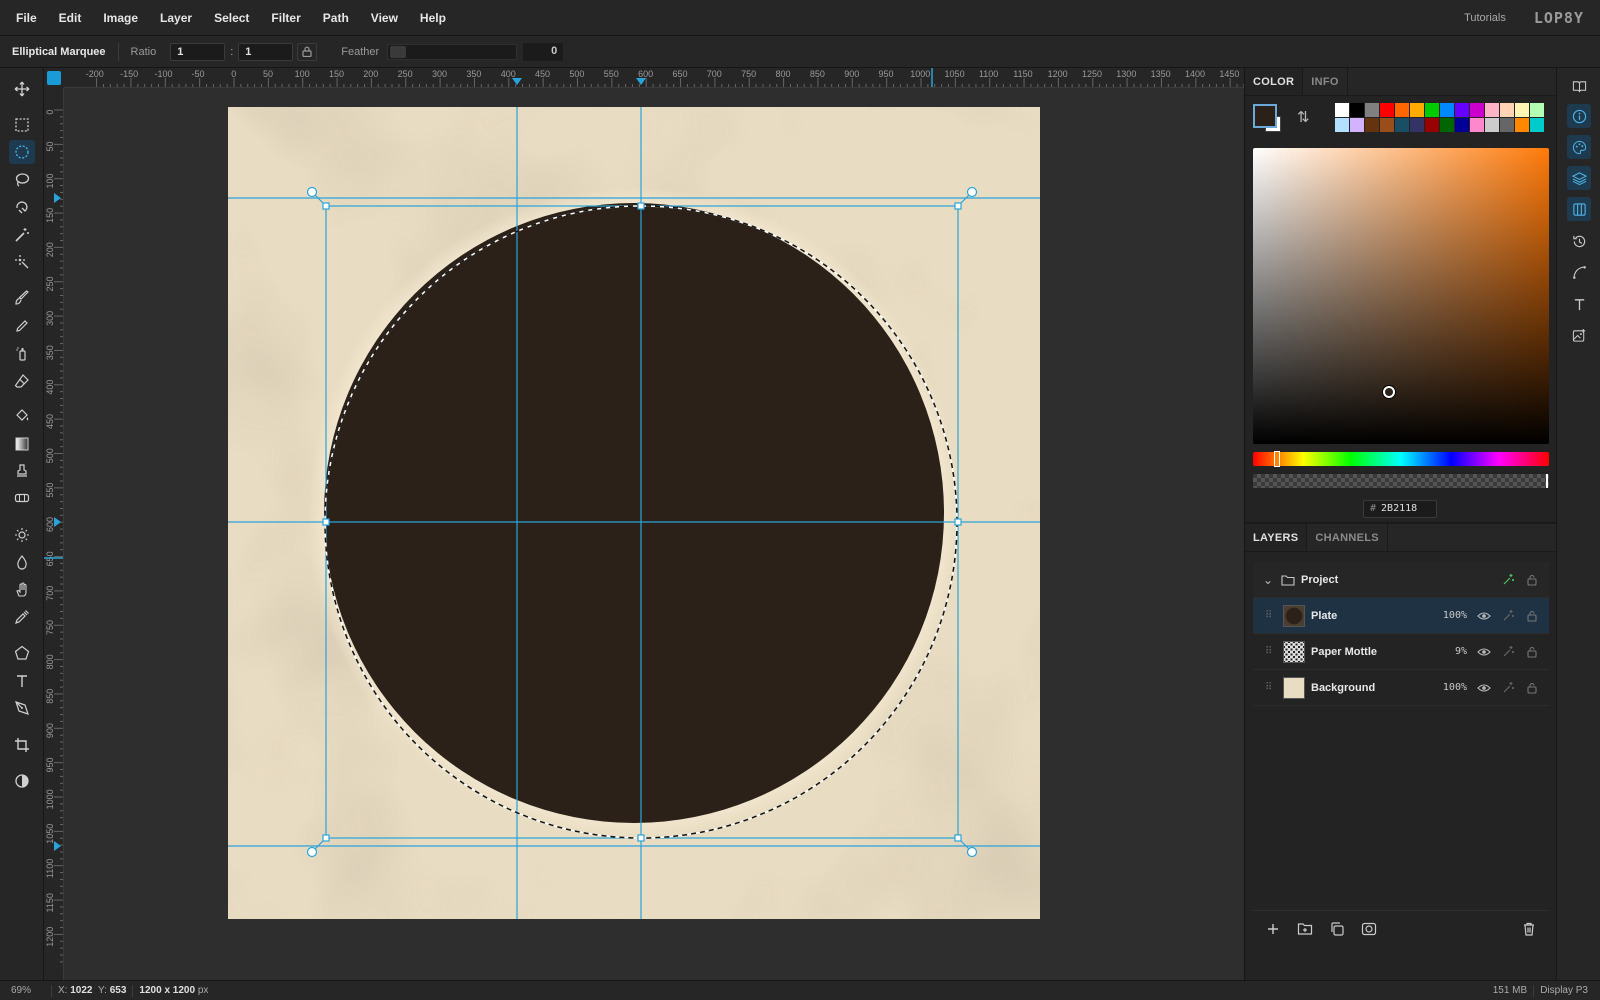  Describe the element at coordinates (1579, 178) in the screenshot. I see `layers-panel-button` at that location.